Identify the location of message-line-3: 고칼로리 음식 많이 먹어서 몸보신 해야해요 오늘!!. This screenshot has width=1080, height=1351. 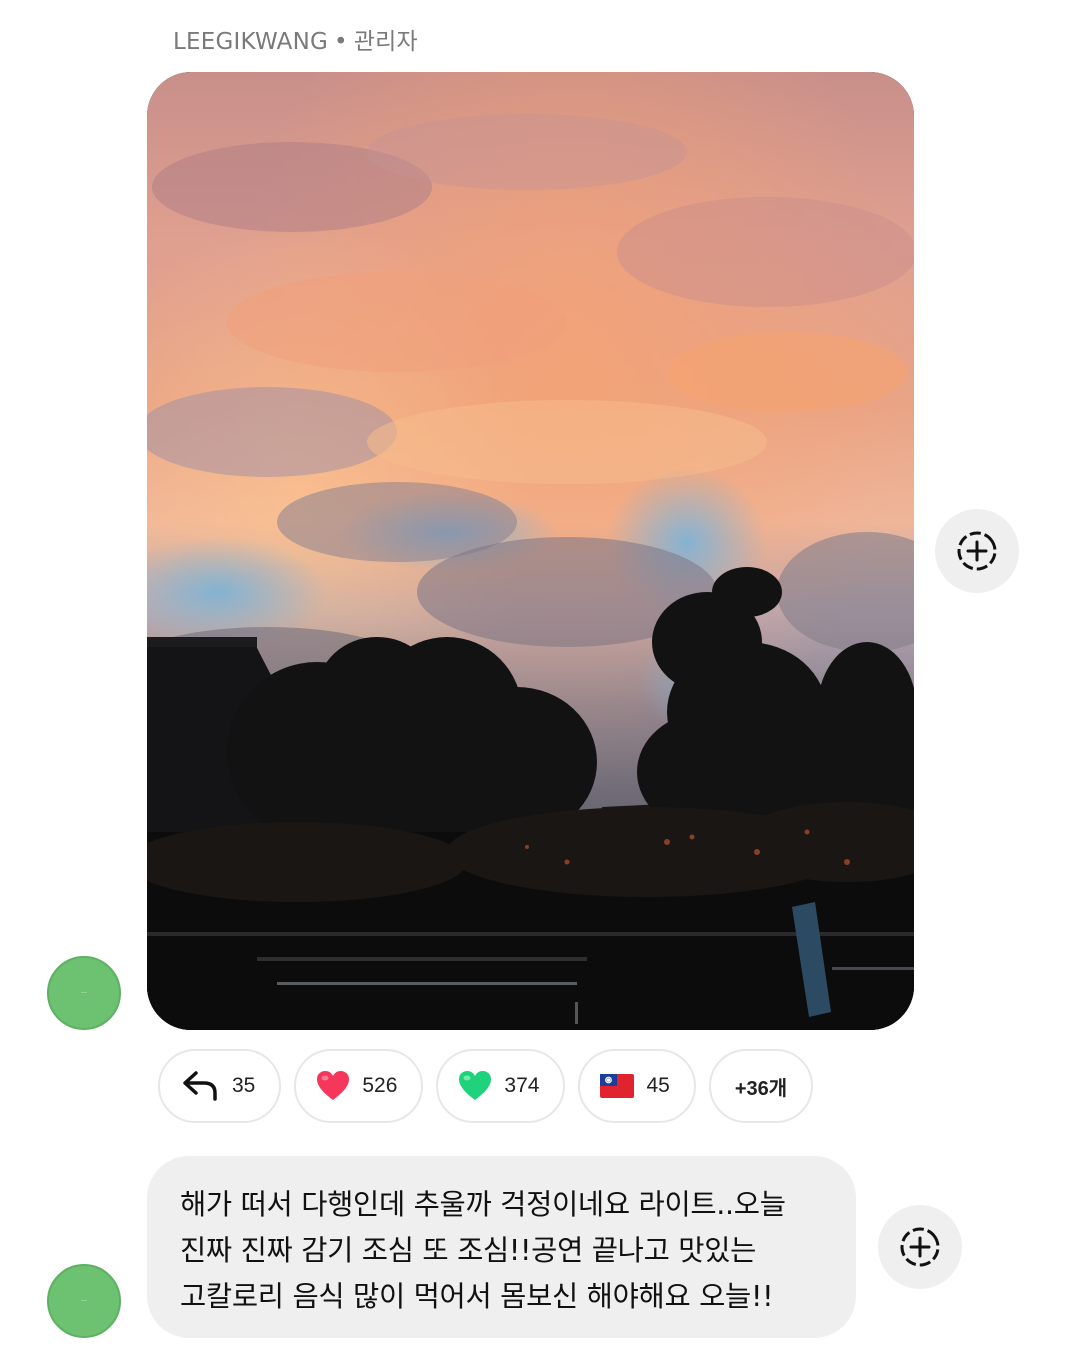
(477, 1296).